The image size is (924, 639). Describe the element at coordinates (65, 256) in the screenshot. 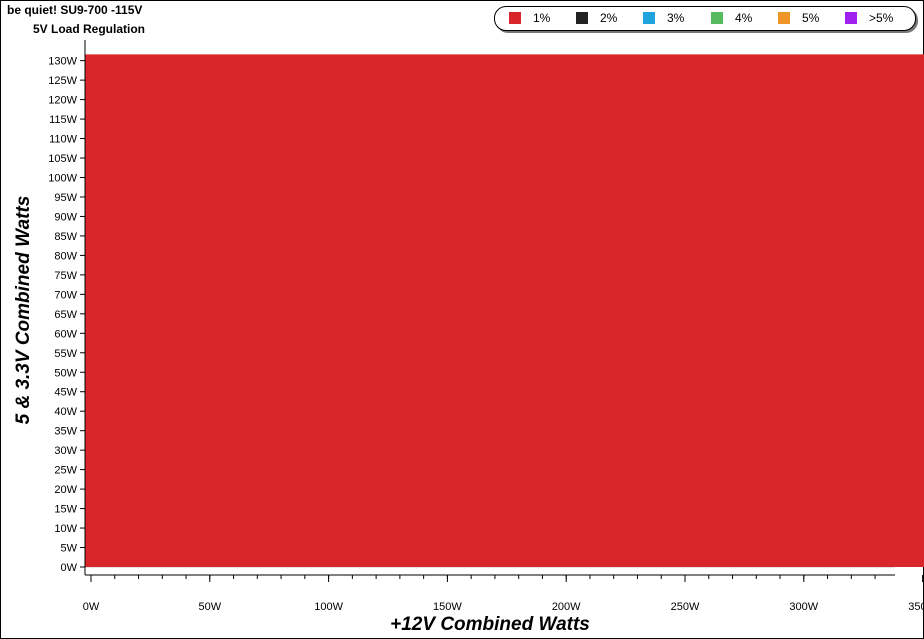

I see `y-tick-label: 80W` at that location.